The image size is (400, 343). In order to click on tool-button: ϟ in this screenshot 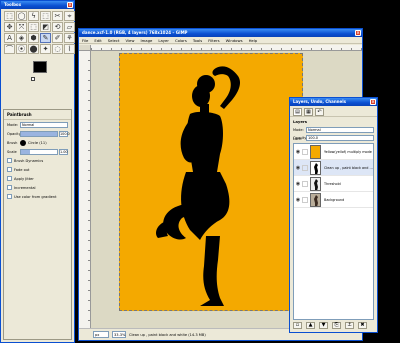, I will do `click(33, 16)`.